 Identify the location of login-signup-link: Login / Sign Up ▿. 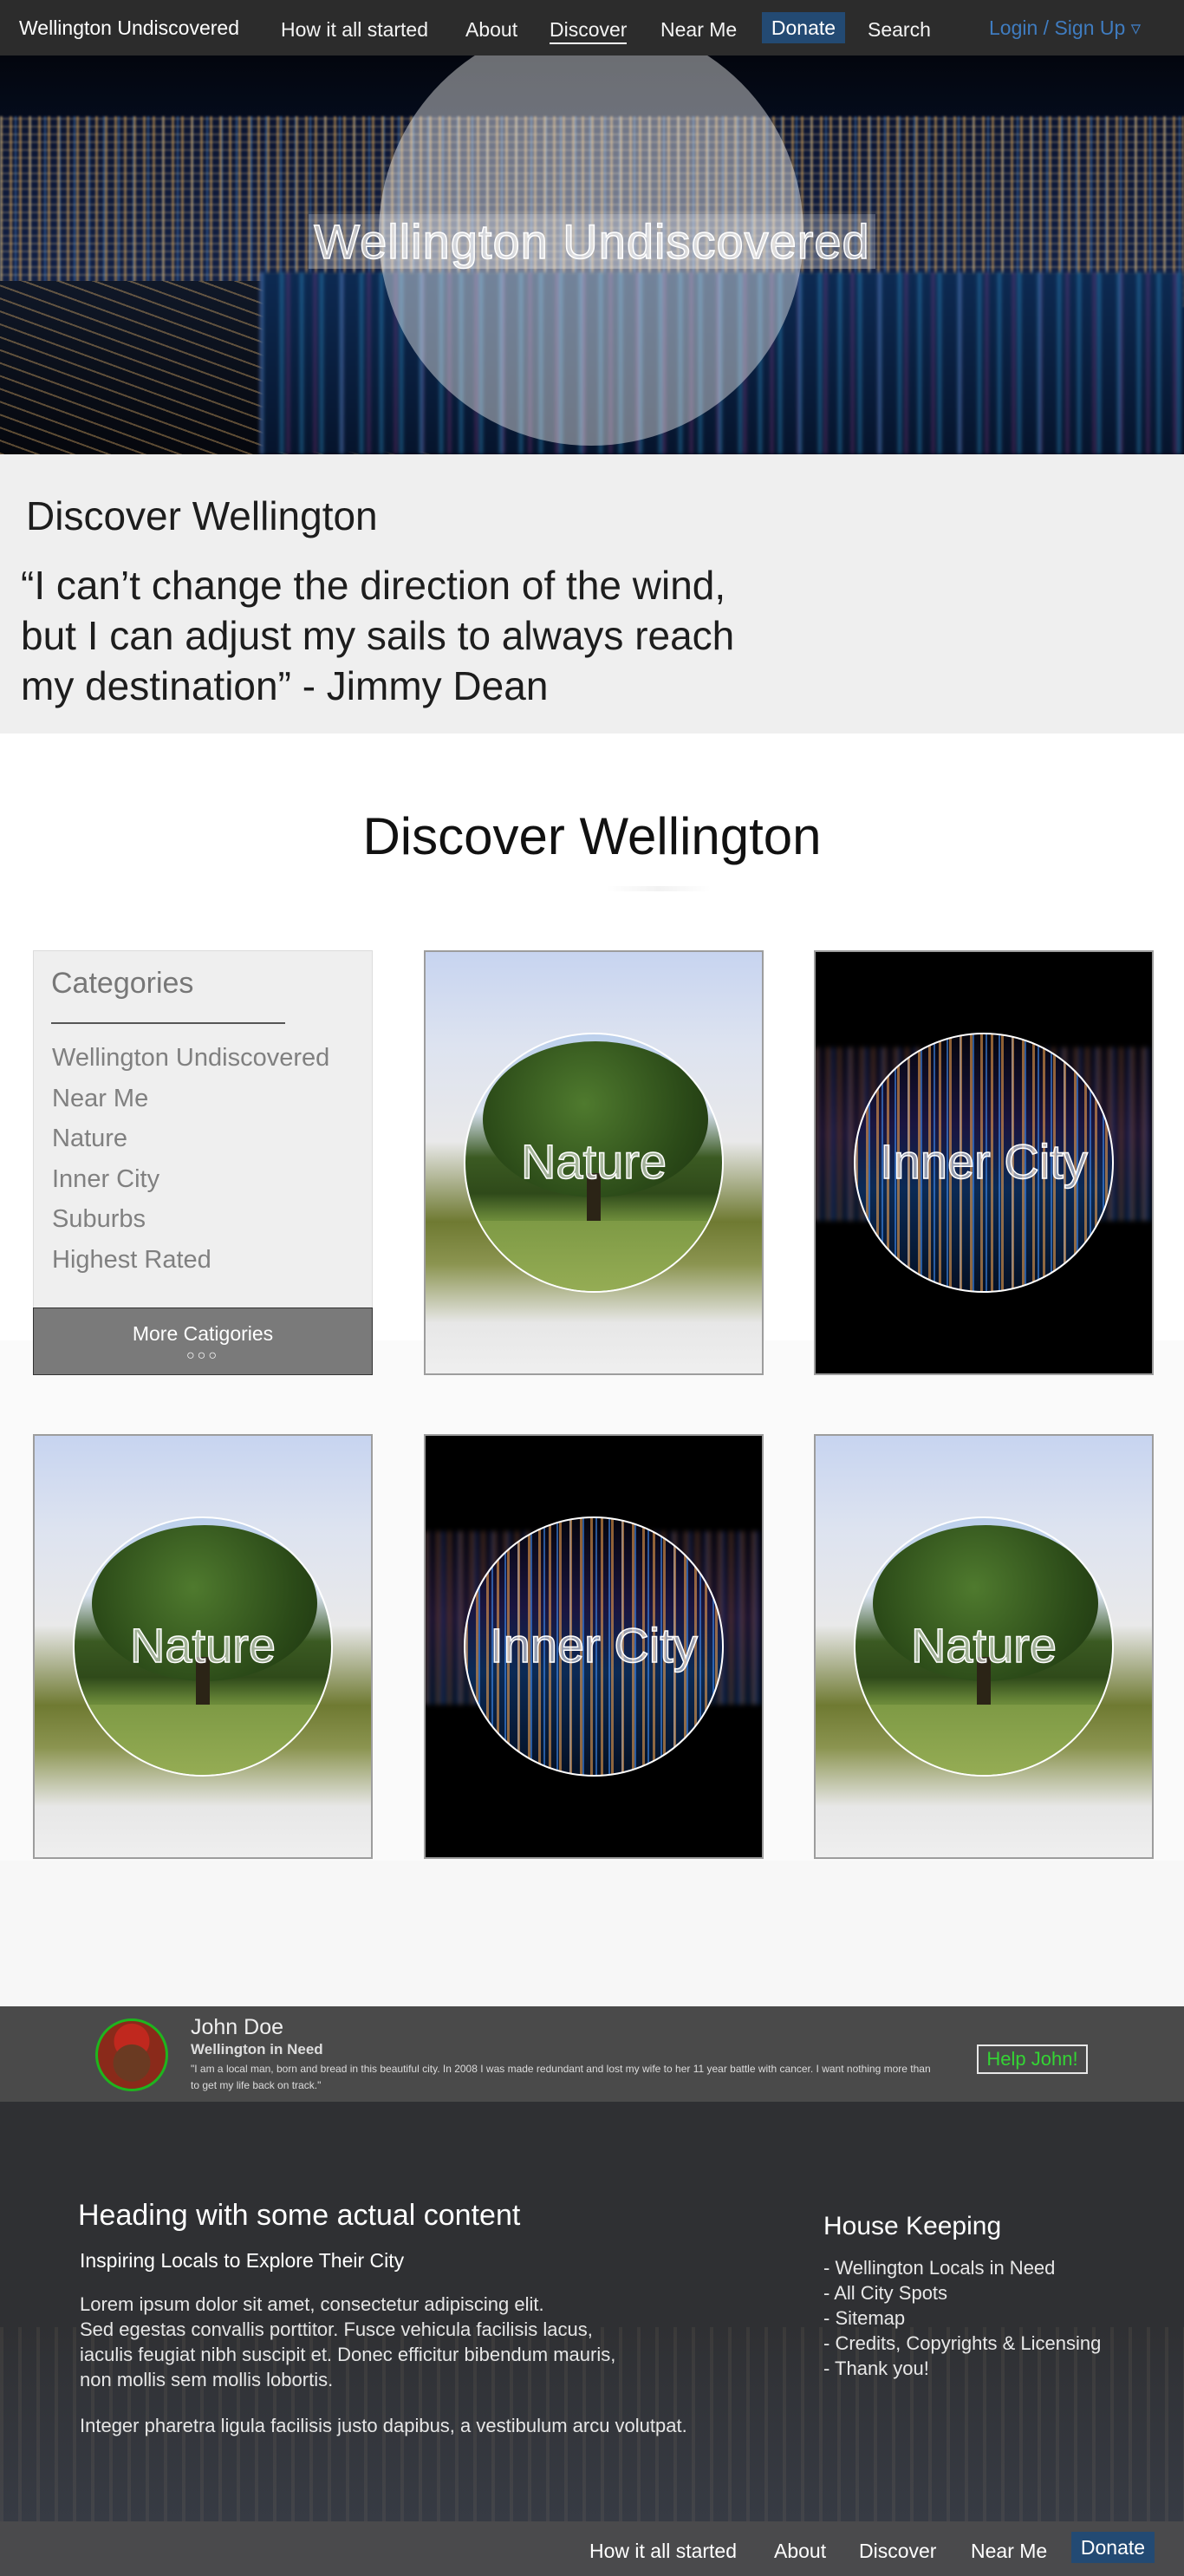
(1065, 28).